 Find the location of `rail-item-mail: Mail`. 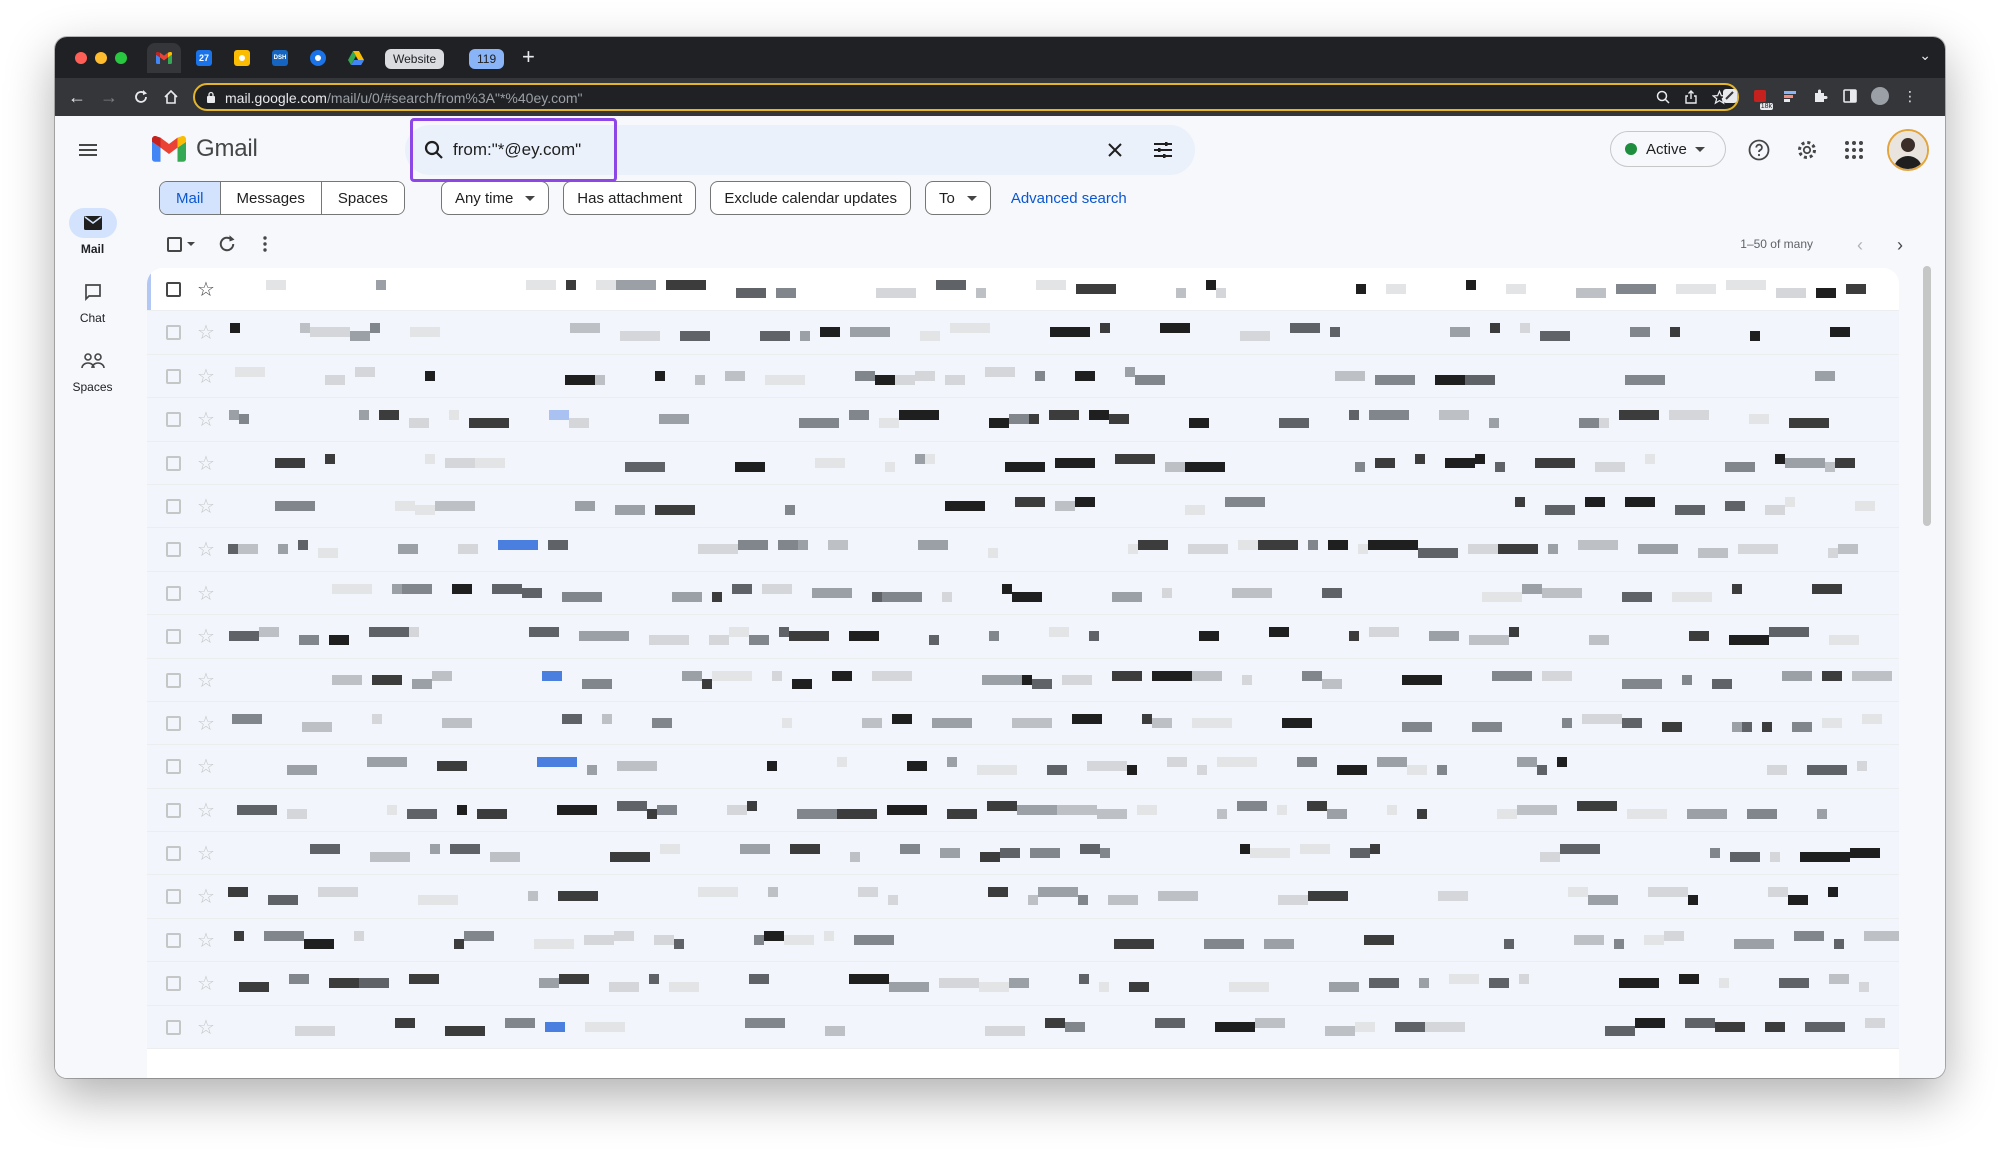

rail-item-mail: Mail is located at coordinates (92, 232).